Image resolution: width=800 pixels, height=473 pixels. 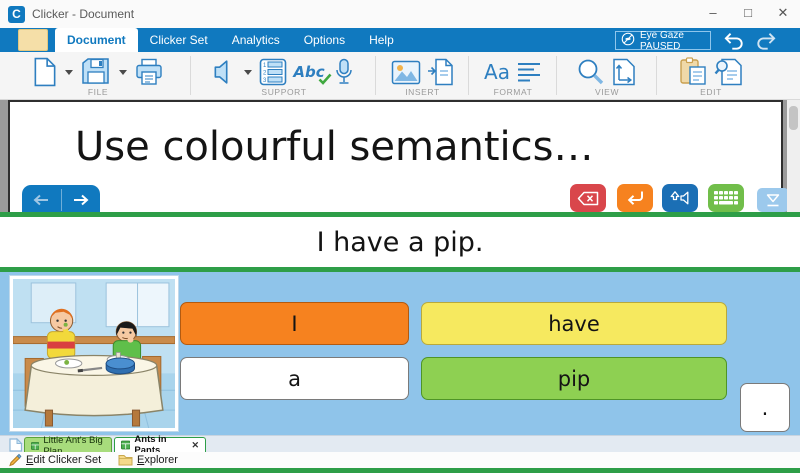 I want to click on delete-word-button, so click(x=588, y=198).